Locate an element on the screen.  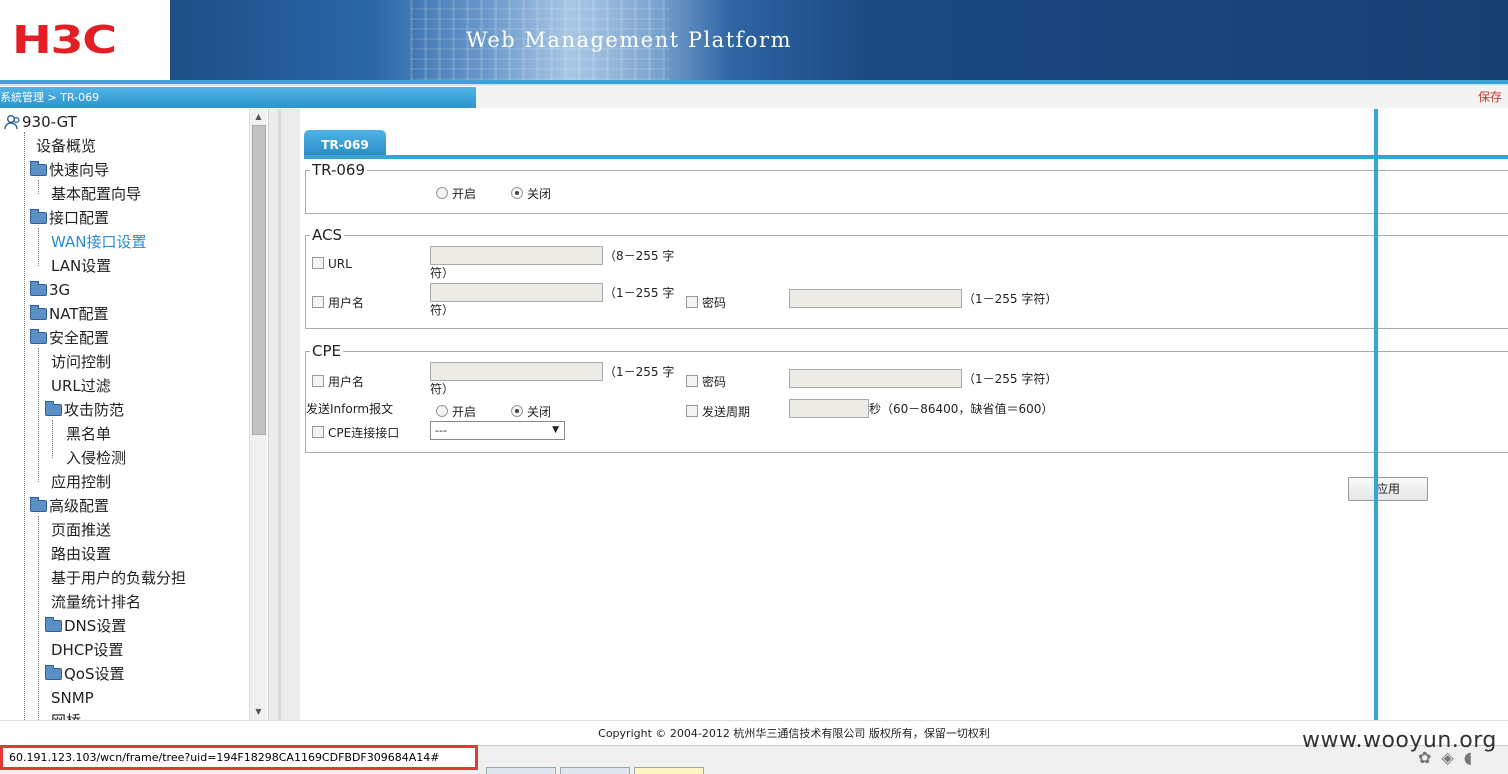
cpe-username-checkbox: 用户名 is located at coordinates (338, 381).